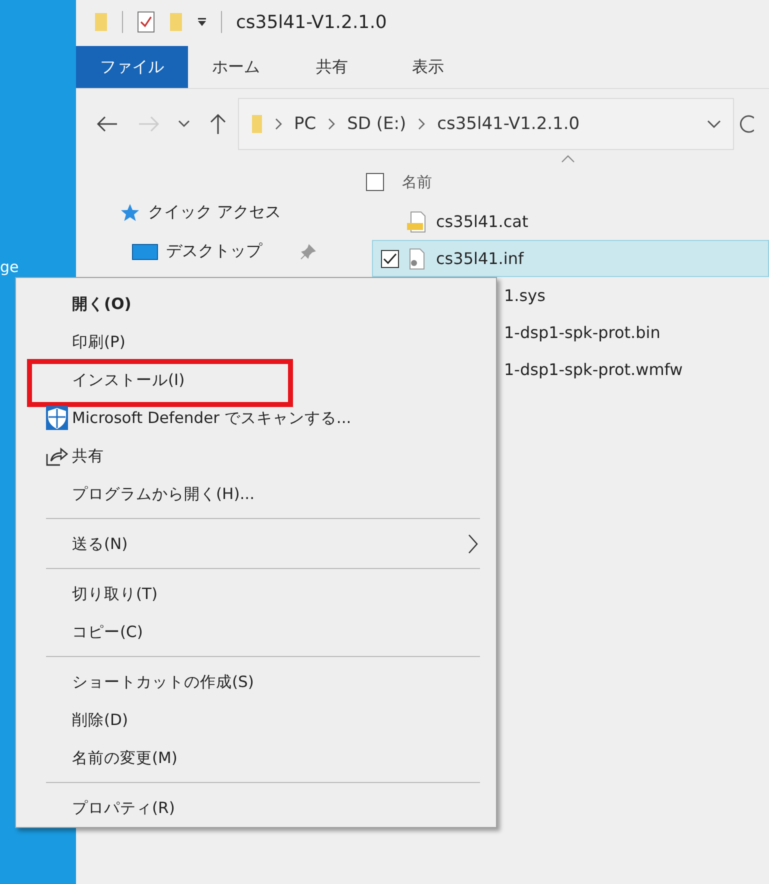 The image size is (769, 884). What do you see at coordinates (593, 369) in the screenshot?
I see `file-name: 1-dsp1-spk-prot.wmfw` at bounding box center [593, 369].